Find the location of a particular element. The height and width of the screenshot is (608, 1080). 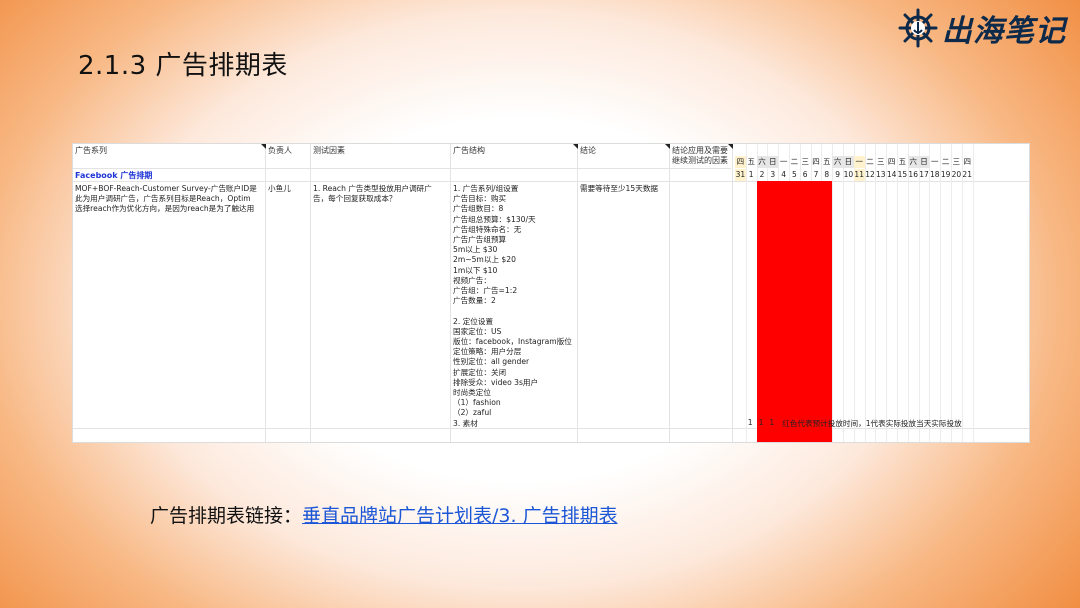

calendar-date: 20 is located at coordinates (956, 175).